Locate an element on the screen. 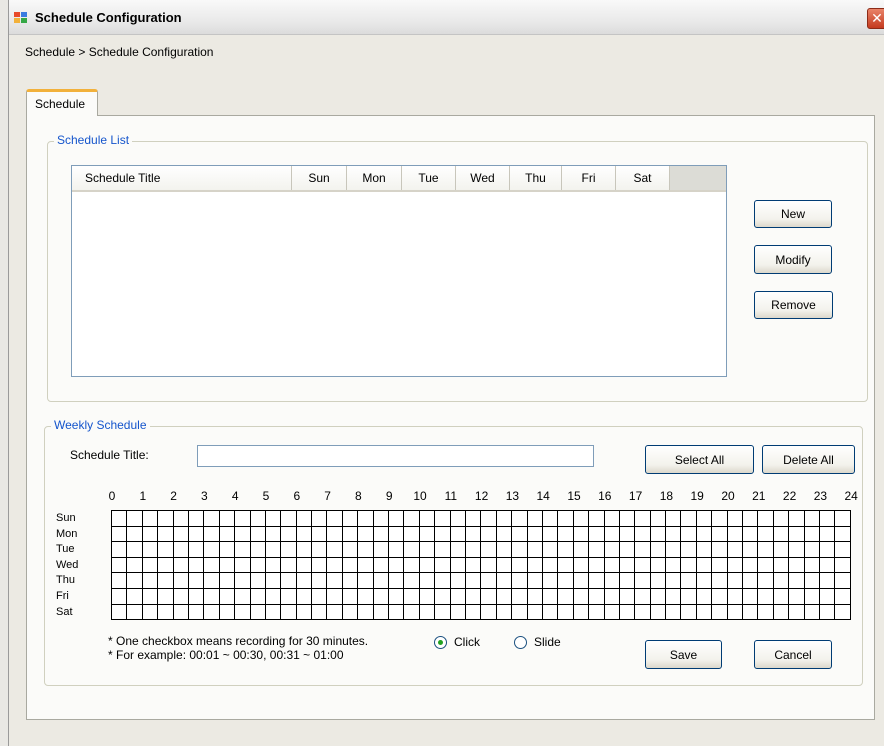 Image resolution: width=884 pixels, height=746 pixels. column-sun: Sun is located at coordinates (319, 178).